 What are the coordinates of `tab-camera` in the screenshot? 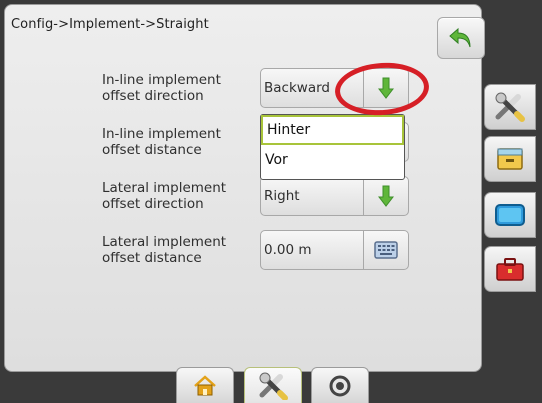 It's located at (340, 385).